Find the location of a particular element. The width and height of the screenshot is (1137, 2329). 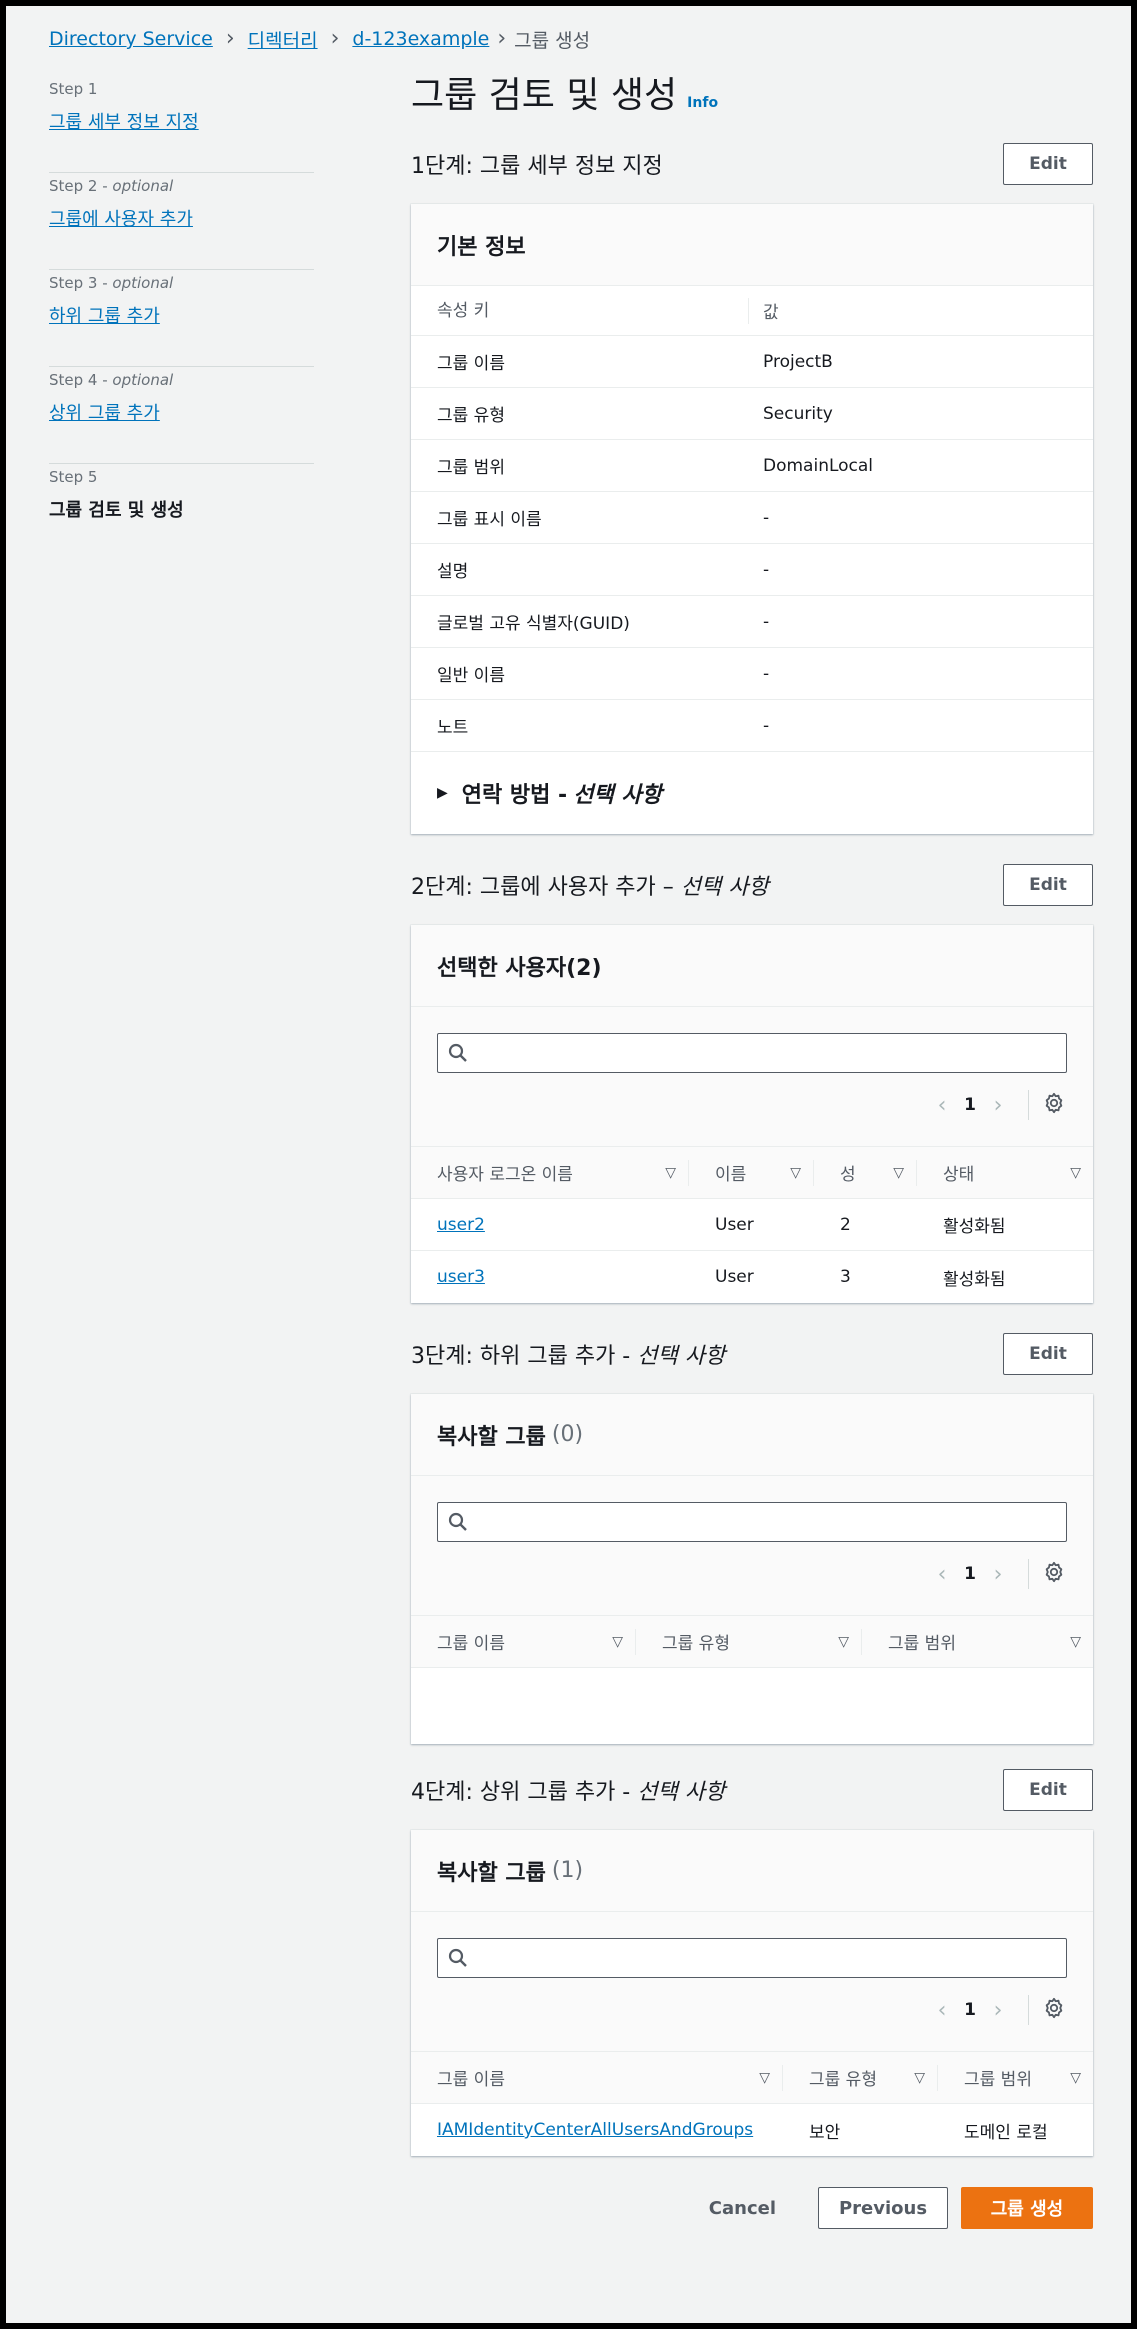

card-title: 복사할 그룹 (1) is located at coordinates (752, 1871).